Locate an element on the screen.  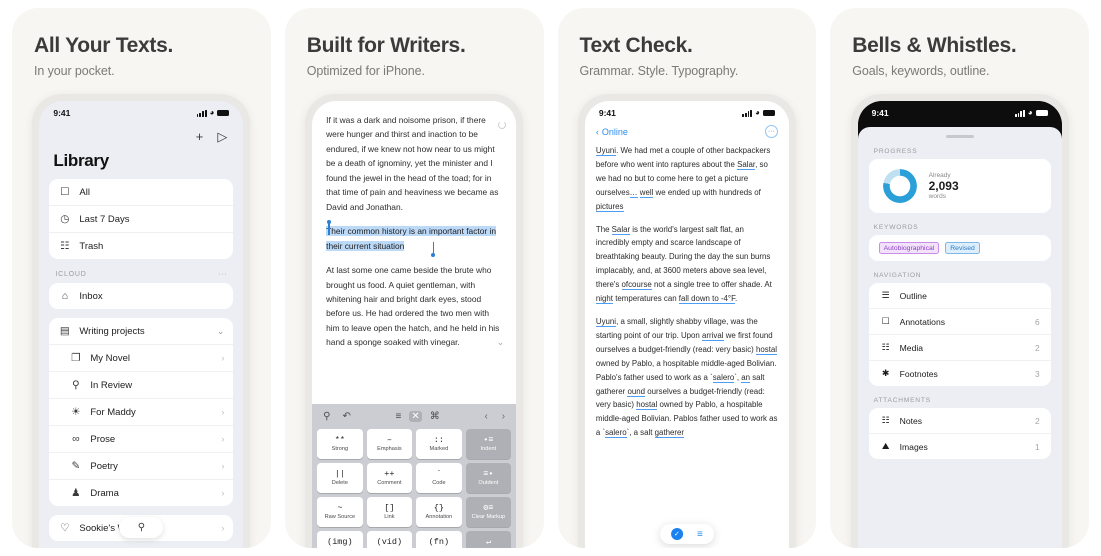
key-label: Indent is located at coordinates (488, 448).